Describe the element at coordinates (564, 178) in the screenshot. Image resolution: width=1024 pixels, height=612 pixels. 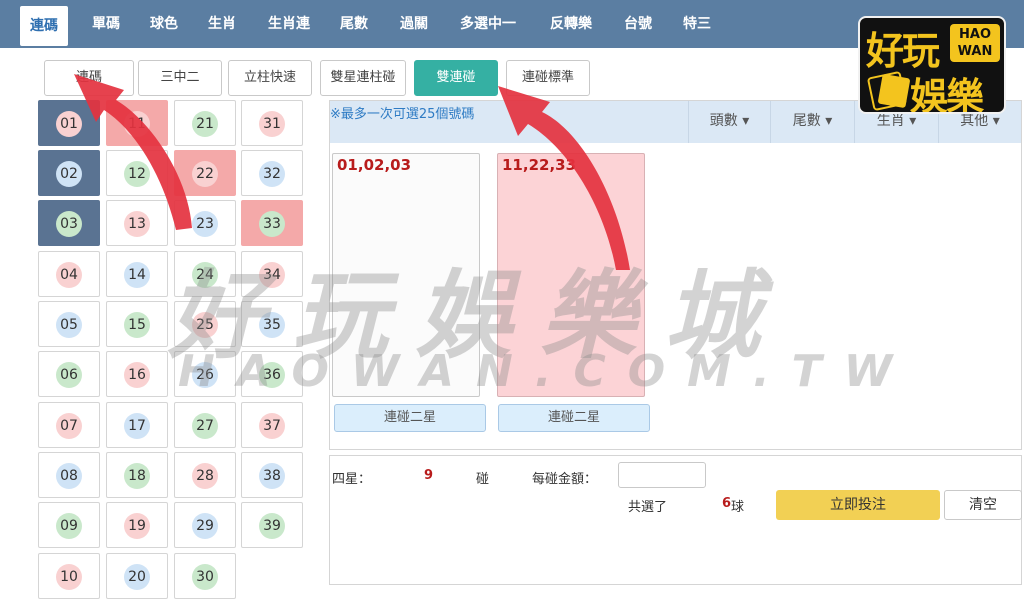
I see `arrow-right` at that location.